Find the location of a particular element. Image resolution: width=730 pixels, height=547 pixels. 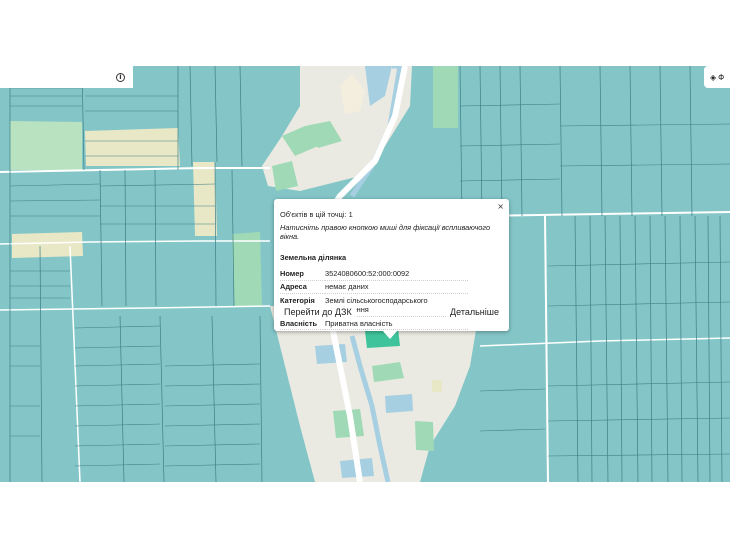

section-title: Земельна ділянка is located at coordinates (313, 257).